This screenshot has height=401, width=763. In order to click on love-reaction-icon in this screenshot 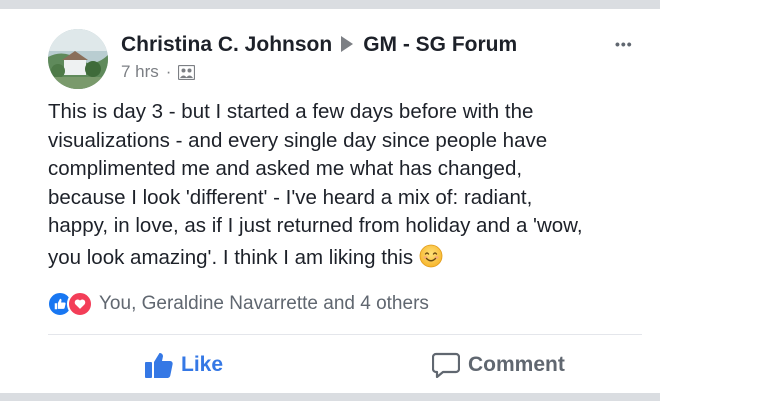, I will do `click(80, 304)`.